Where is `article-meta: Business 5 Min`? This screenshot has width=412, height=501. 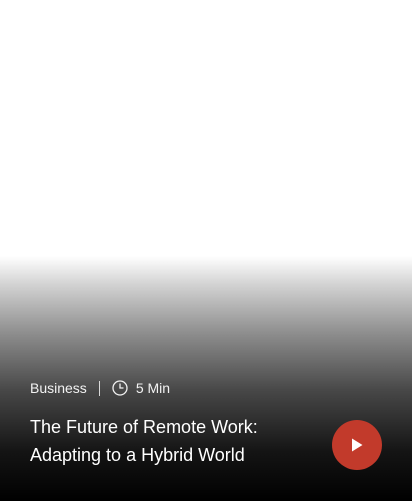
article-meta: Business 5 Min is located at coordinates (100, 388).